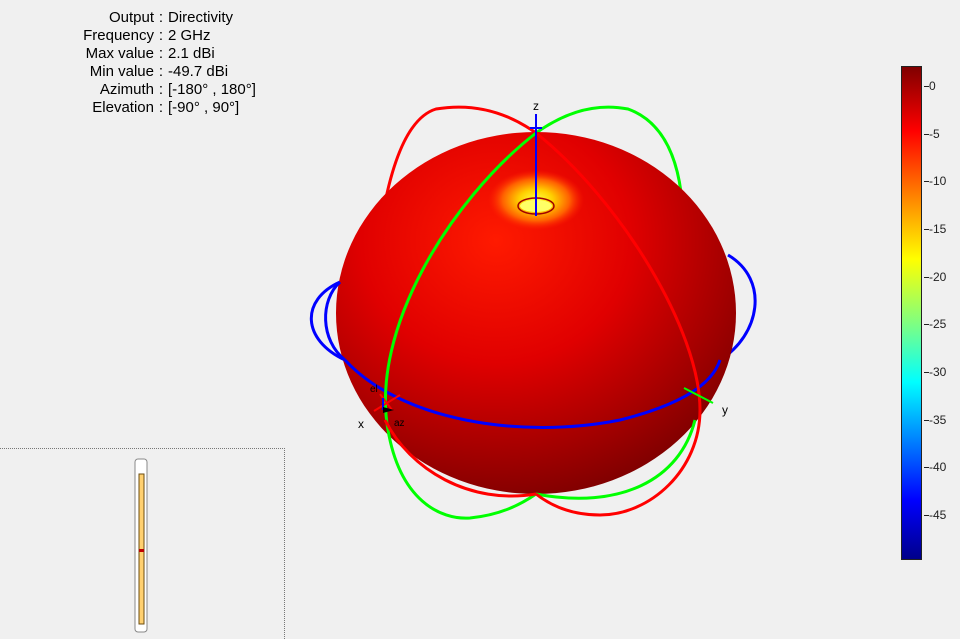 The image size is (960, 639). What do you see at coordinates (938, 372) in the screenshot?
I see `colorbar-tick-label: -30` at bounding box center [938, 372].